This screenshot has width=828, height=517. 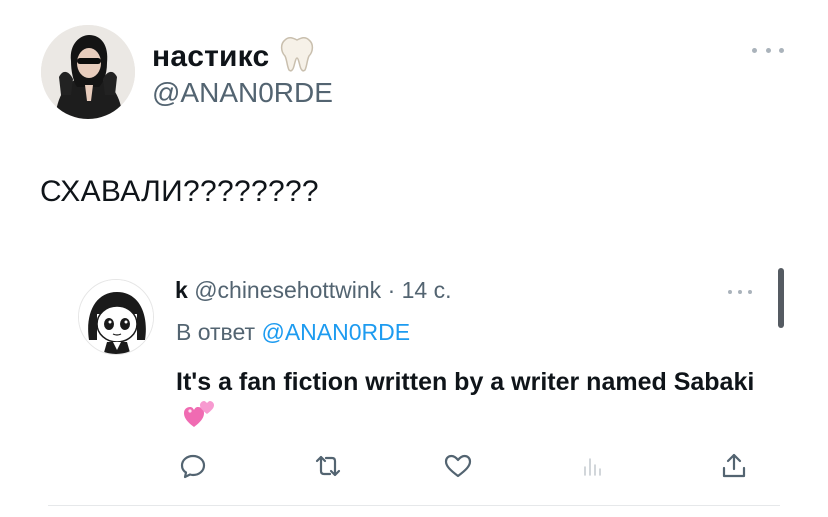 I want to click on reply-more-options-icon, so click(x=740, y=292).